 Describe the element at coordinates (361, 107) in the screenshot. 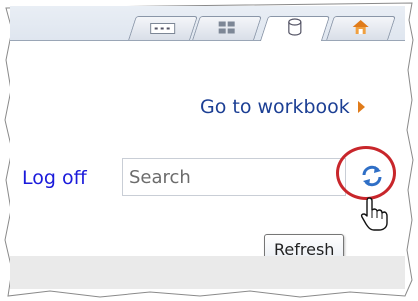

I see `arrow-right-icon` at that location.